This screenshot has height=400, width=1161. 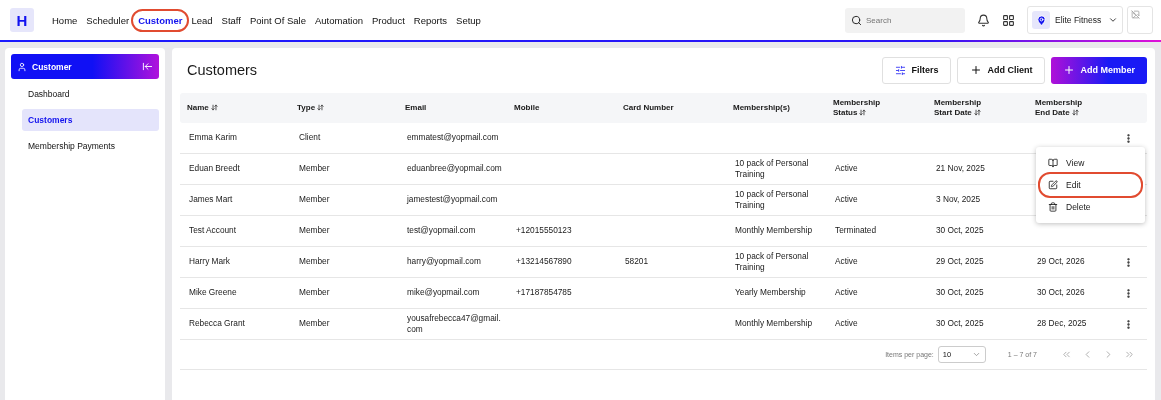 I want to click on nav-link: Product, so click(x=388, y=20).